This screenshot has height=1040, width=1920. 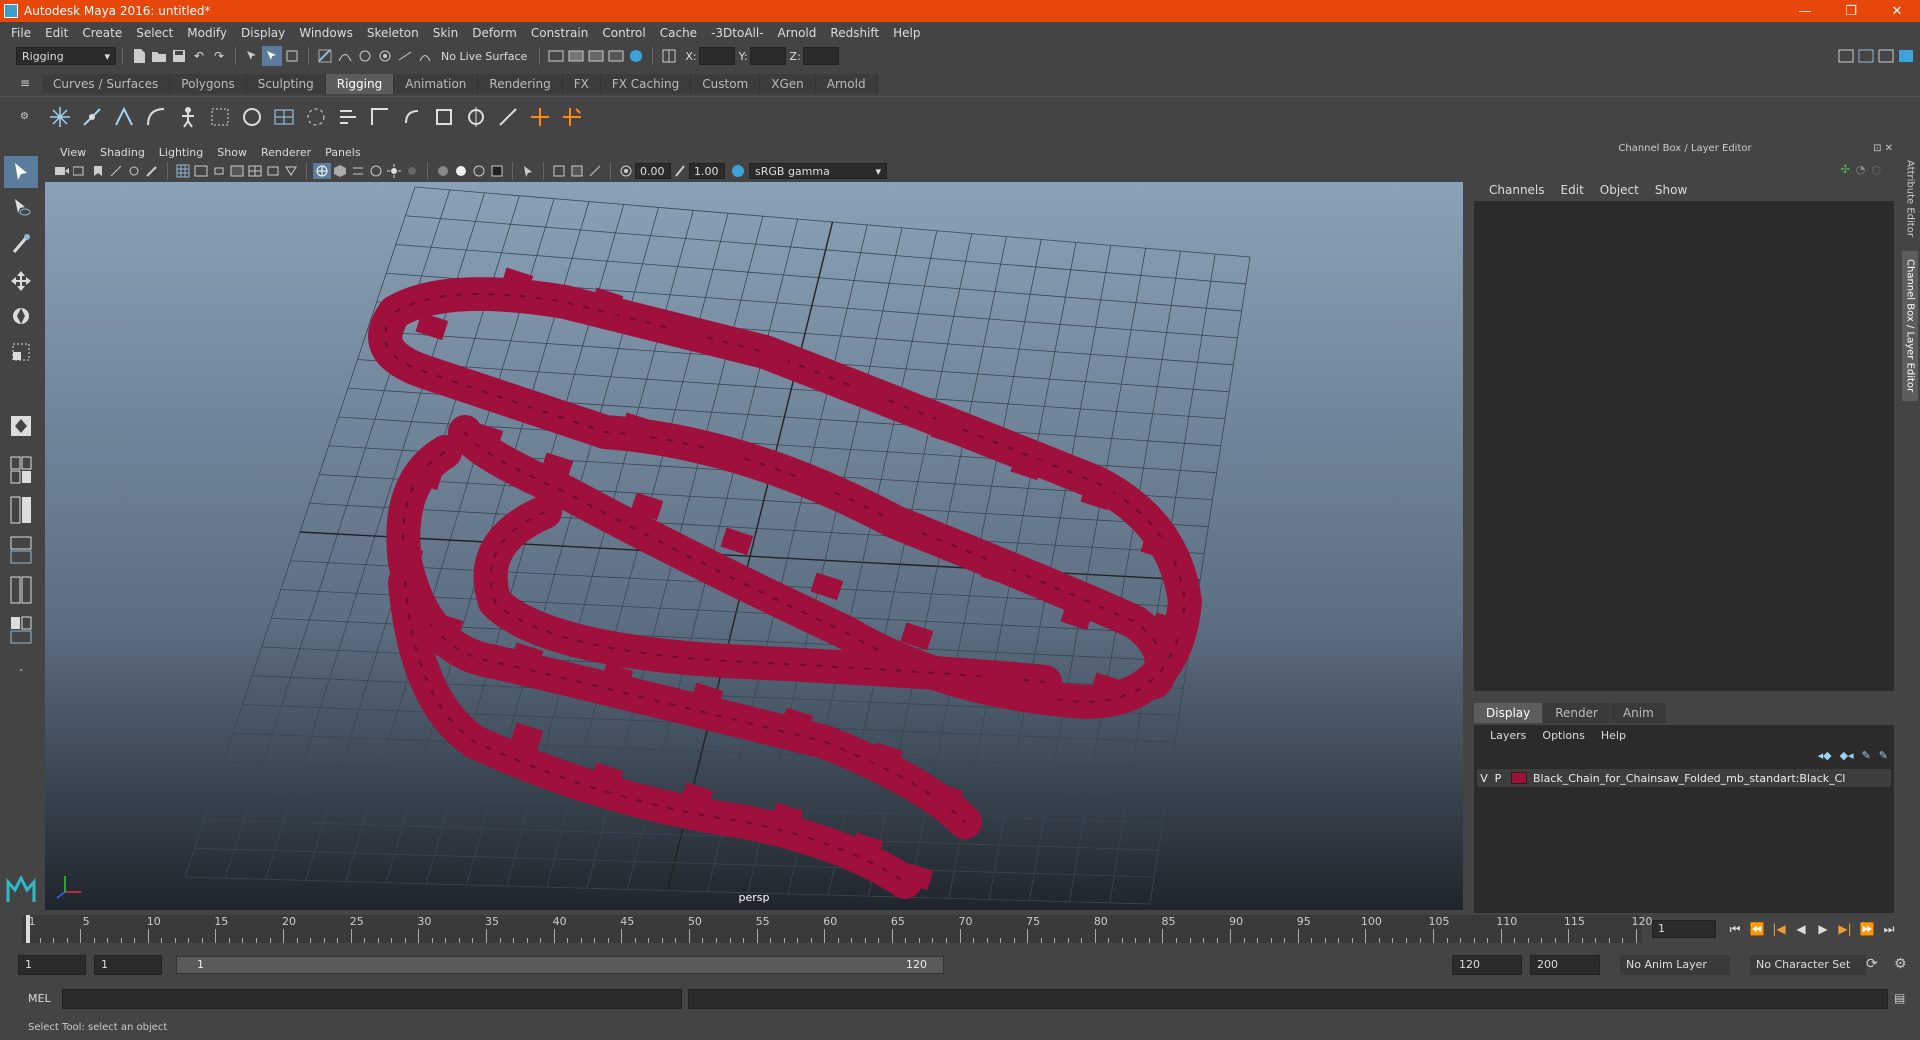 What do you see at coordinates (595, 171) in the screenshot?
I see `xray-joints-icon` at bounding box center [595, 171].